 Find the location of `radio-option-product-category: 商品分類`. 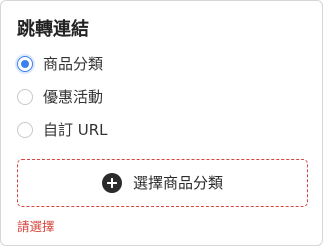

radio-option-product-category: 商品分類 is located at coordinates (60, 64).